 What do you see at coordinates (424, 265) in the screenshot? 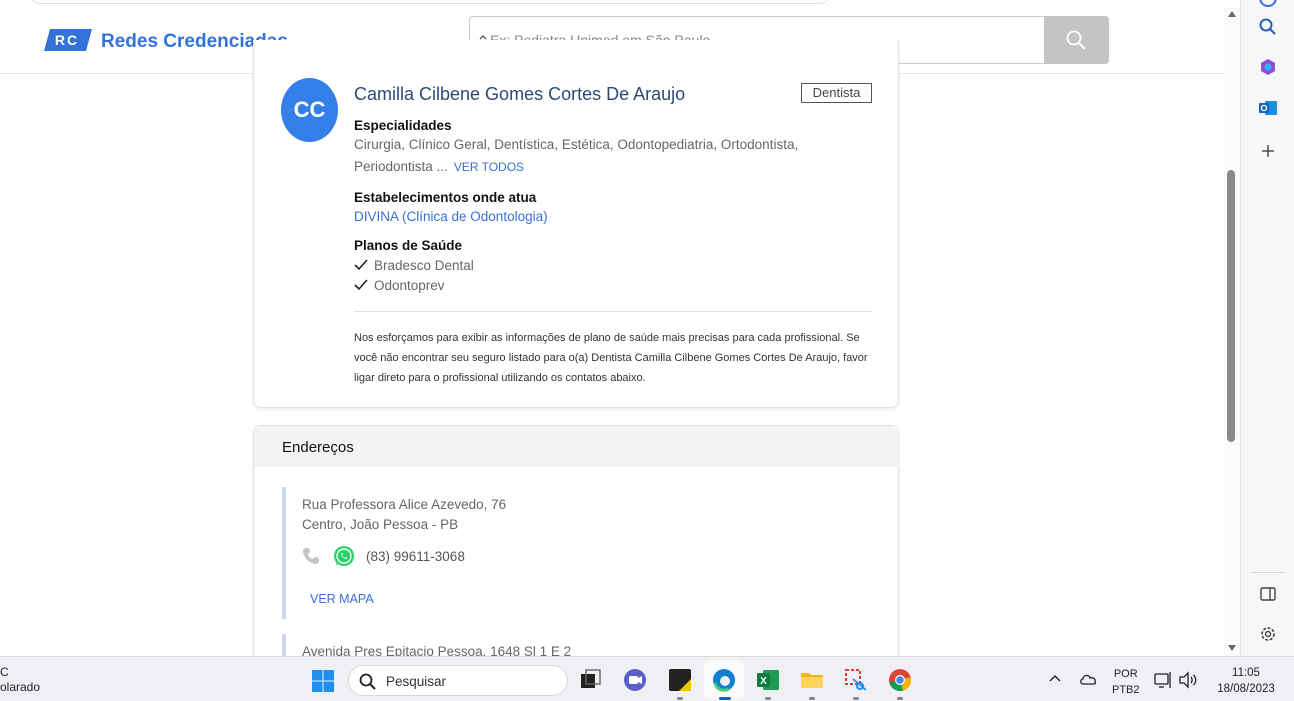
I see `plan-name: Bradesco Dental` at bounding box center [424, 265].